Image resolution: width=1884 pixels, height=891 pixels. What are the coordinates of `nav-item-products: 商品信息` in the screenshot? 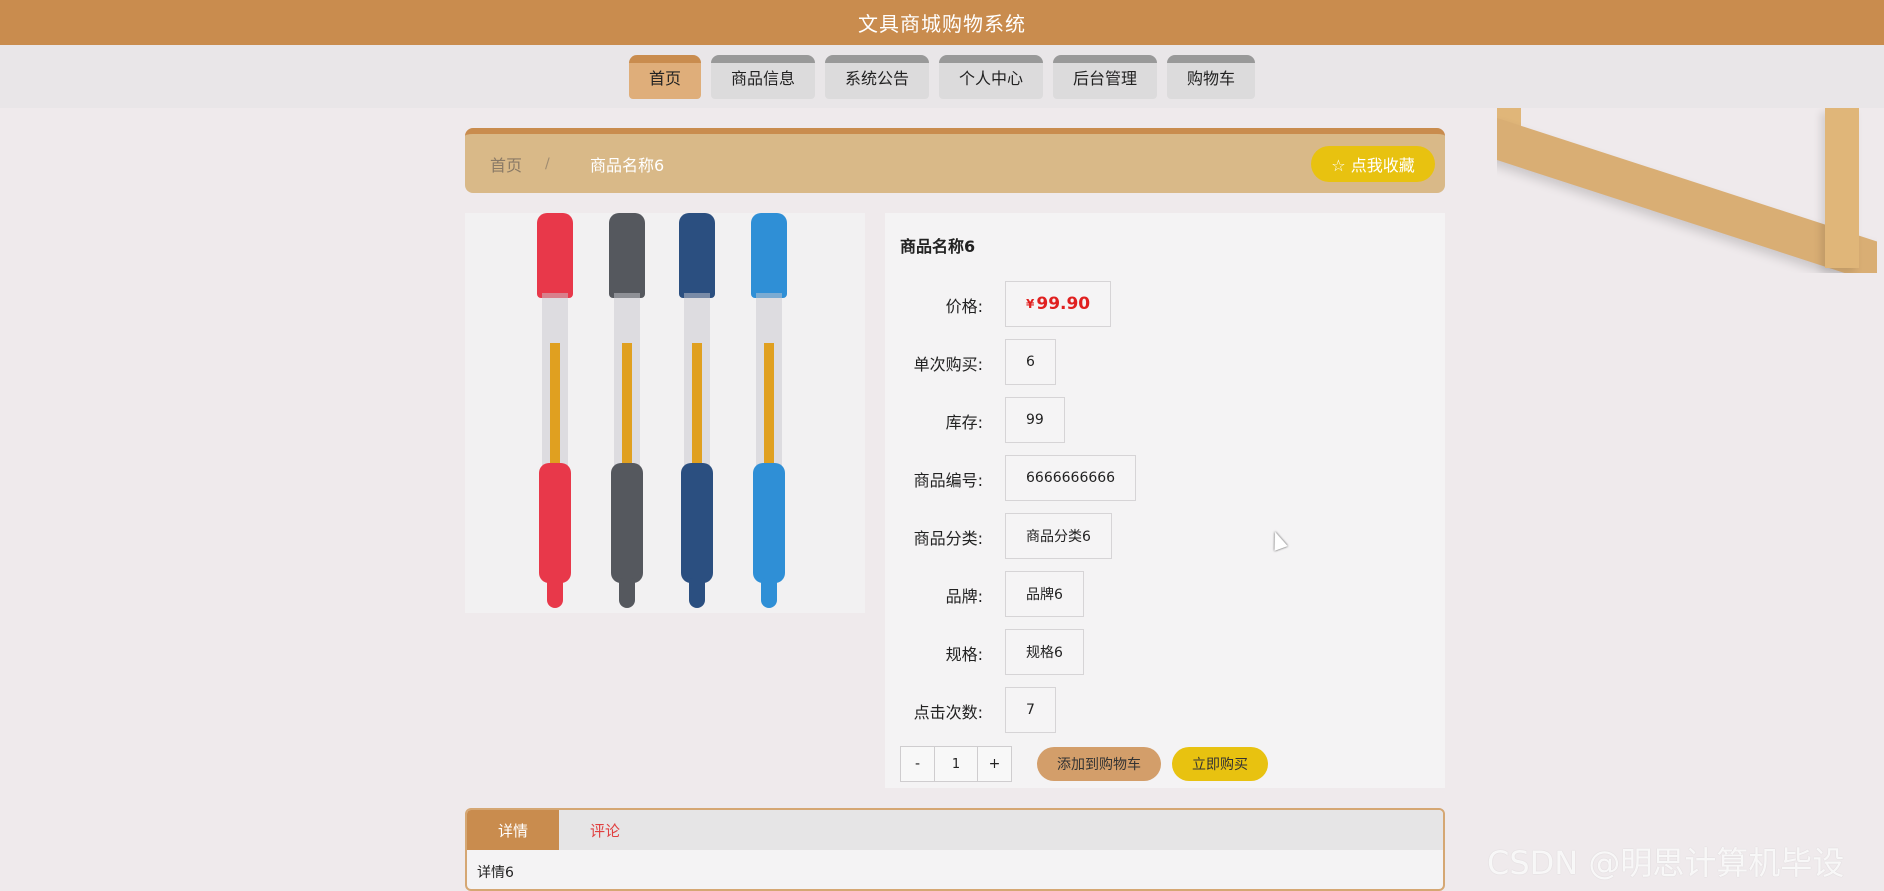 It's located at (762, 77).